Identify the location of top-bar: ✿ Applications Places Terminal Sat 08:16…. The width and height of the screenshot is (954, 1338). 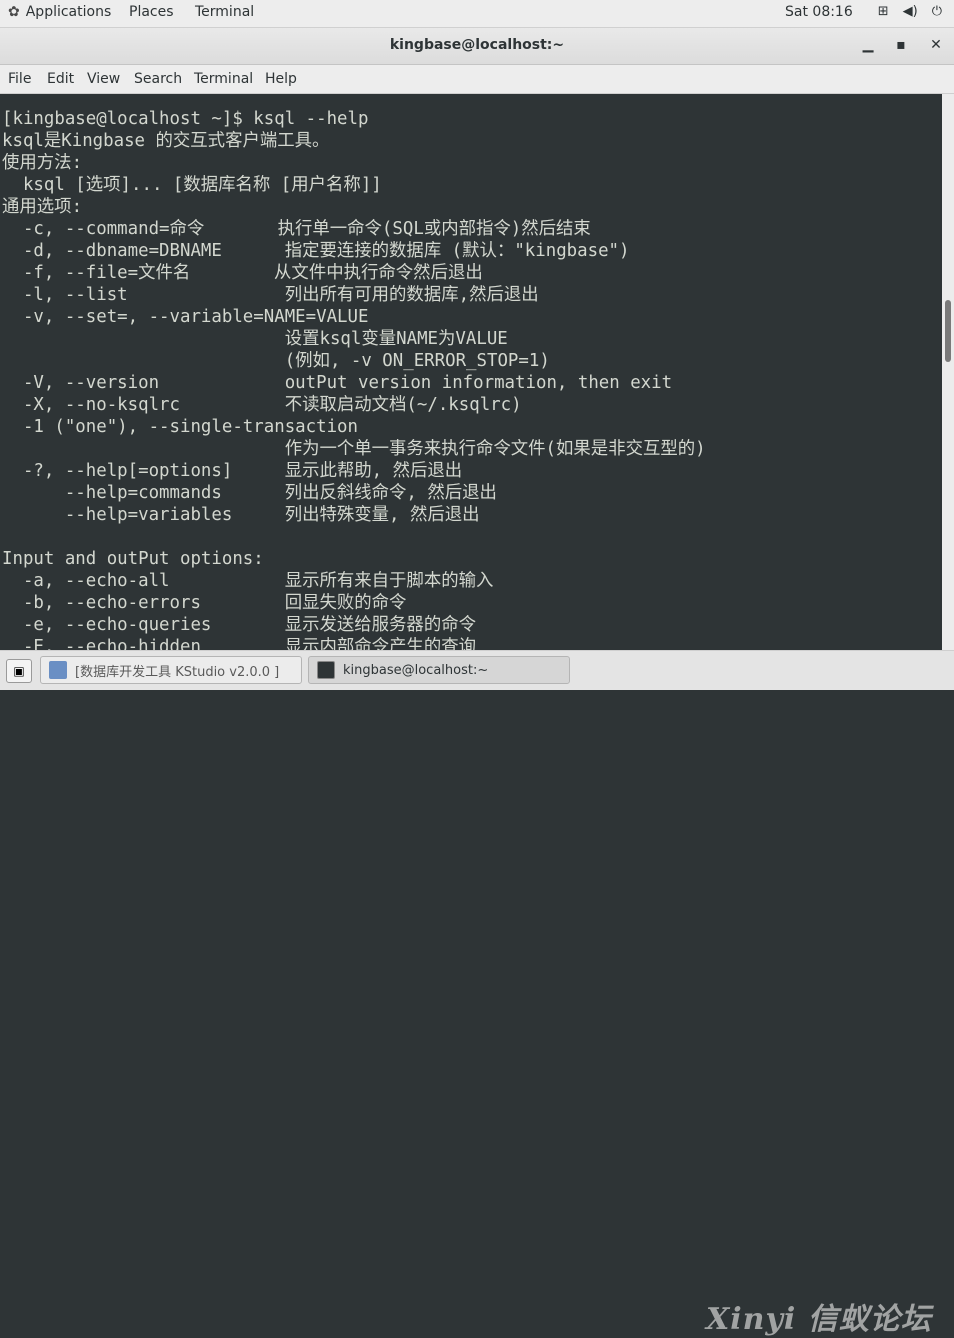
(477, 14).